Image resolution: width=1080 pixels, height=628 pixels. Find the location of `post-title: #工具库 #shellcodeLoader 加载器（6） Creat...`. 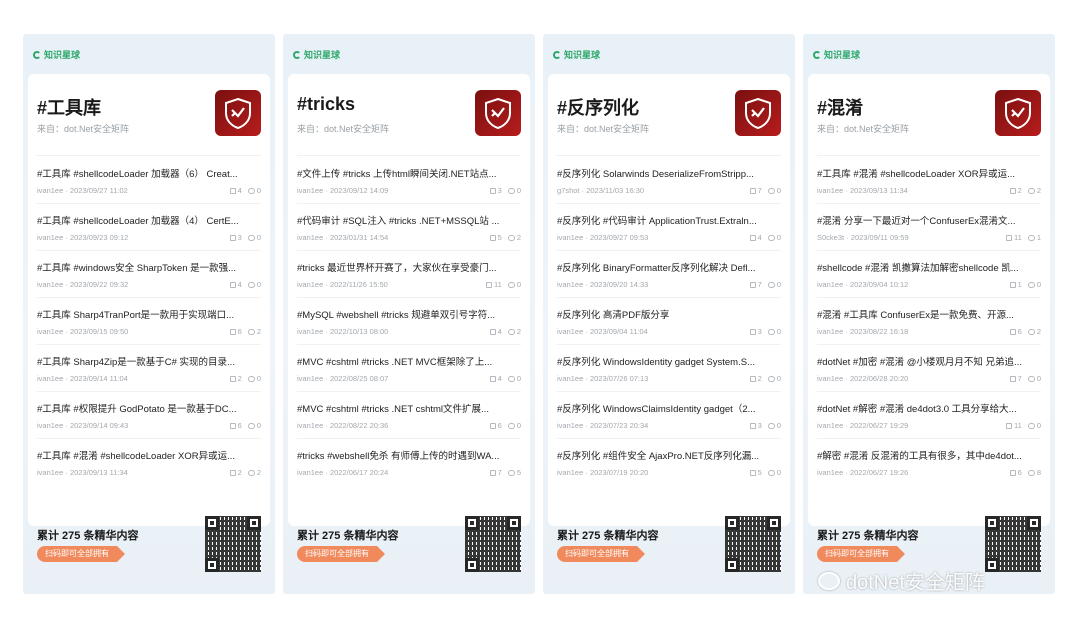

post-title: #工具库 #shellcodeLoader 加载器（6） Creat... is located at coordinates (149, 173).